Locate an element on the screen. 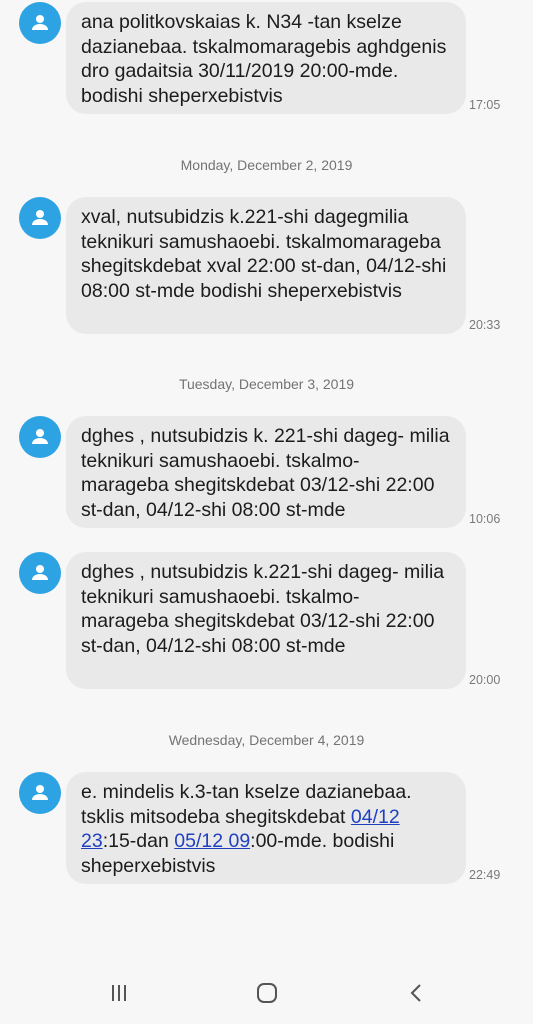  date-link: 05/12 09 is located at coordinates (212, 841).